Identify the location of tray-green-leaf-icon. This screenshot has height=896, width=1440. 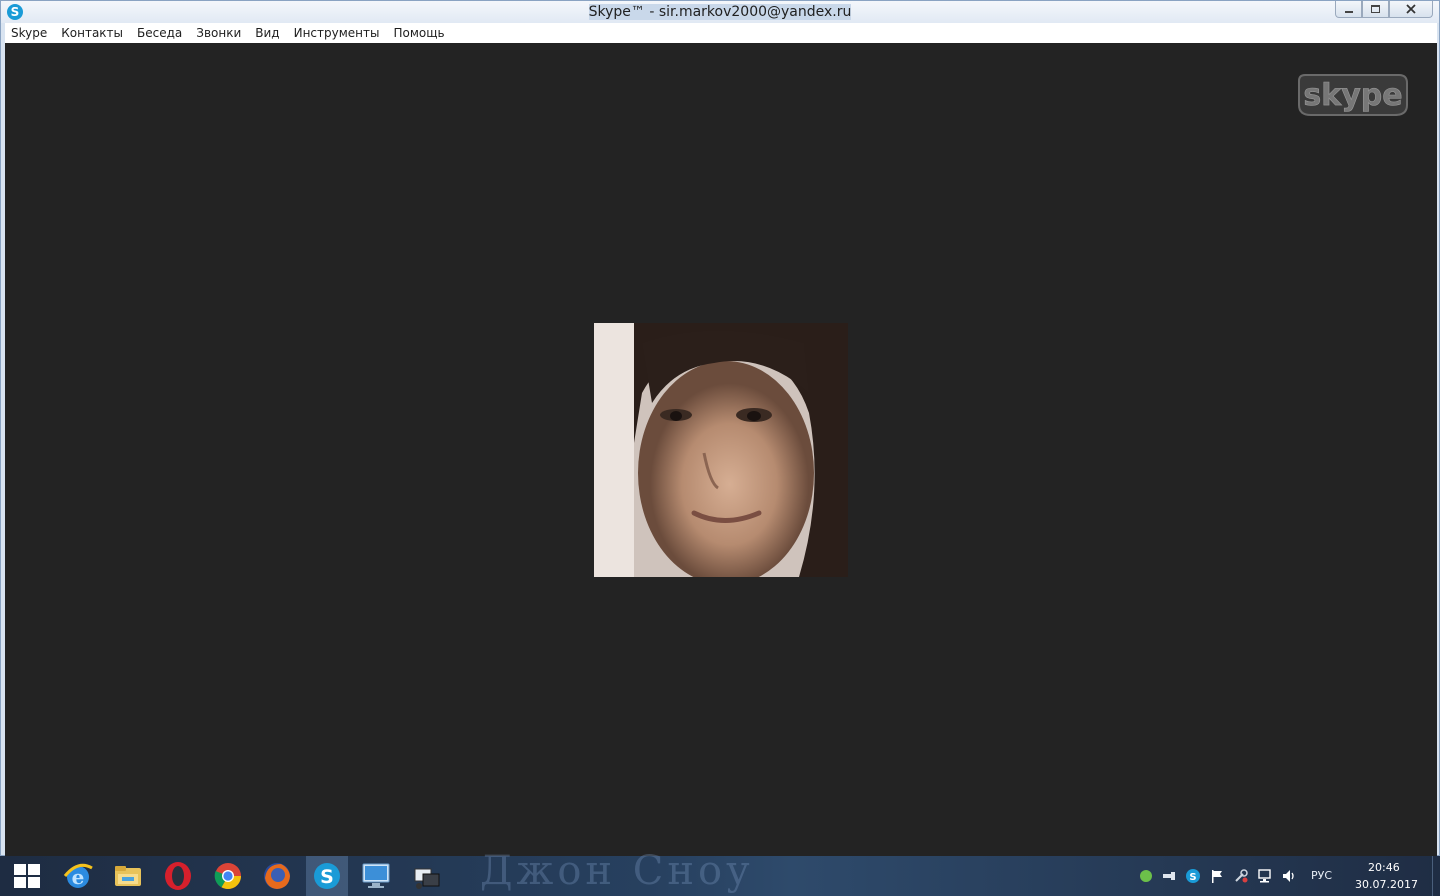
(1146, 876).